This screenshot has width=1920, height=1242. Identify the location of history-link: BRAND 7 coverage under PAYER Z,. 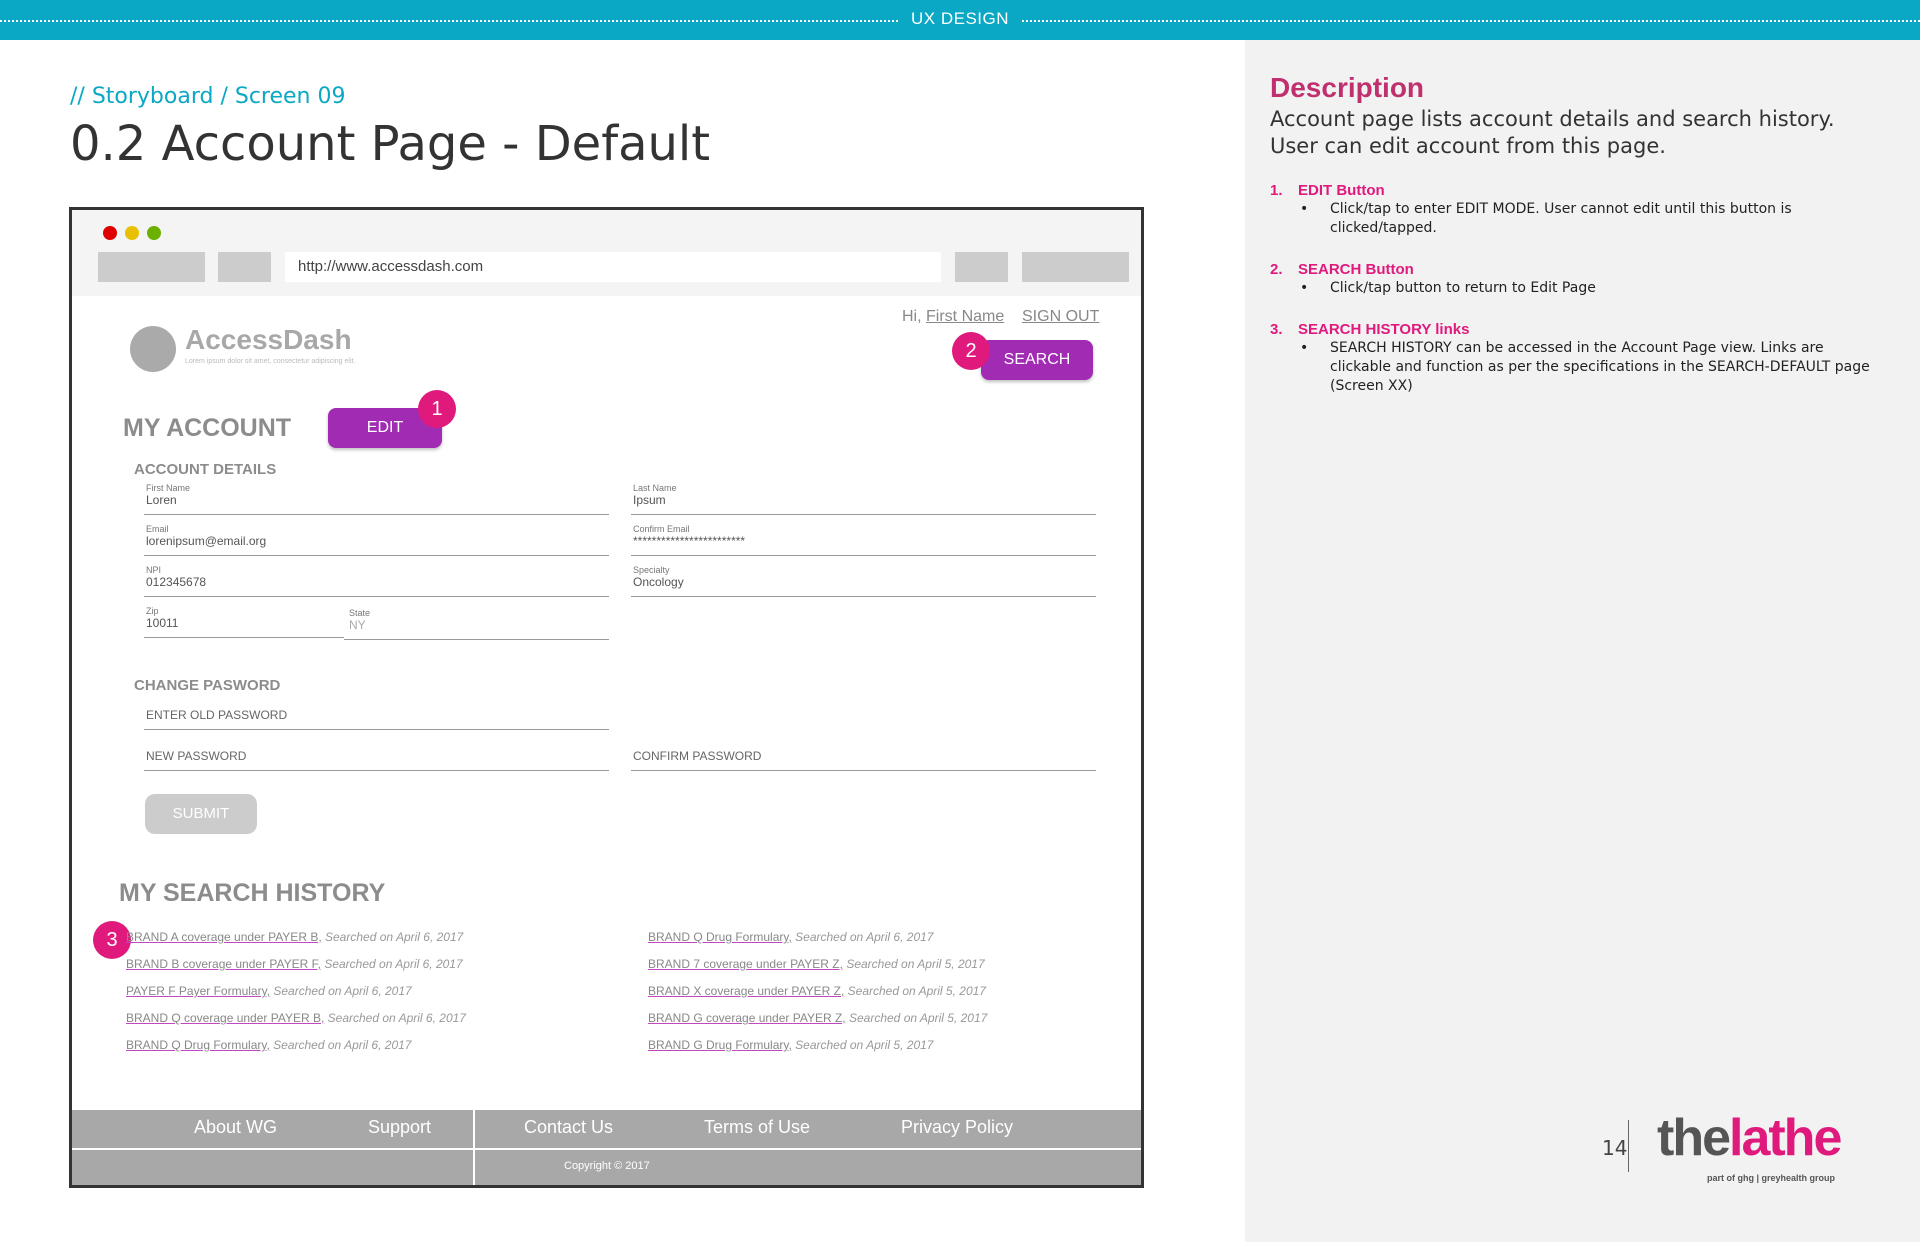
(745, 964).